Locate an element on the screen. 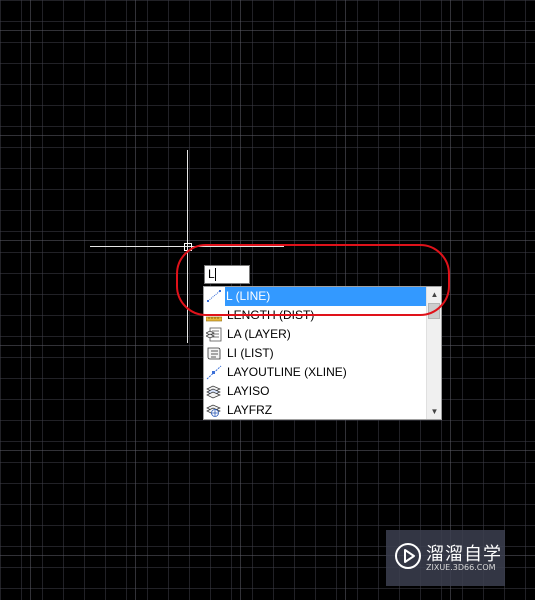 The height and width of the screenshot is (600, 535). autocomplete-item-label: L (LINE) is located at coordinates (325, 296).